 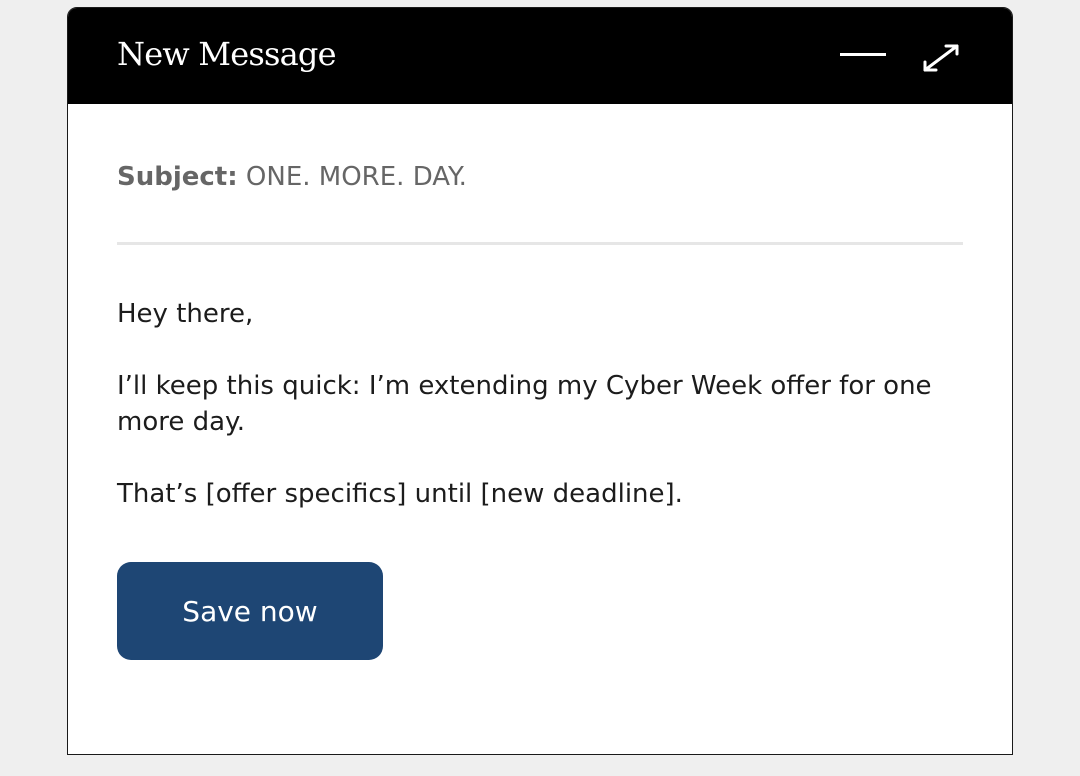 I want to click on minimize-icon, so click(x=863, y=54).